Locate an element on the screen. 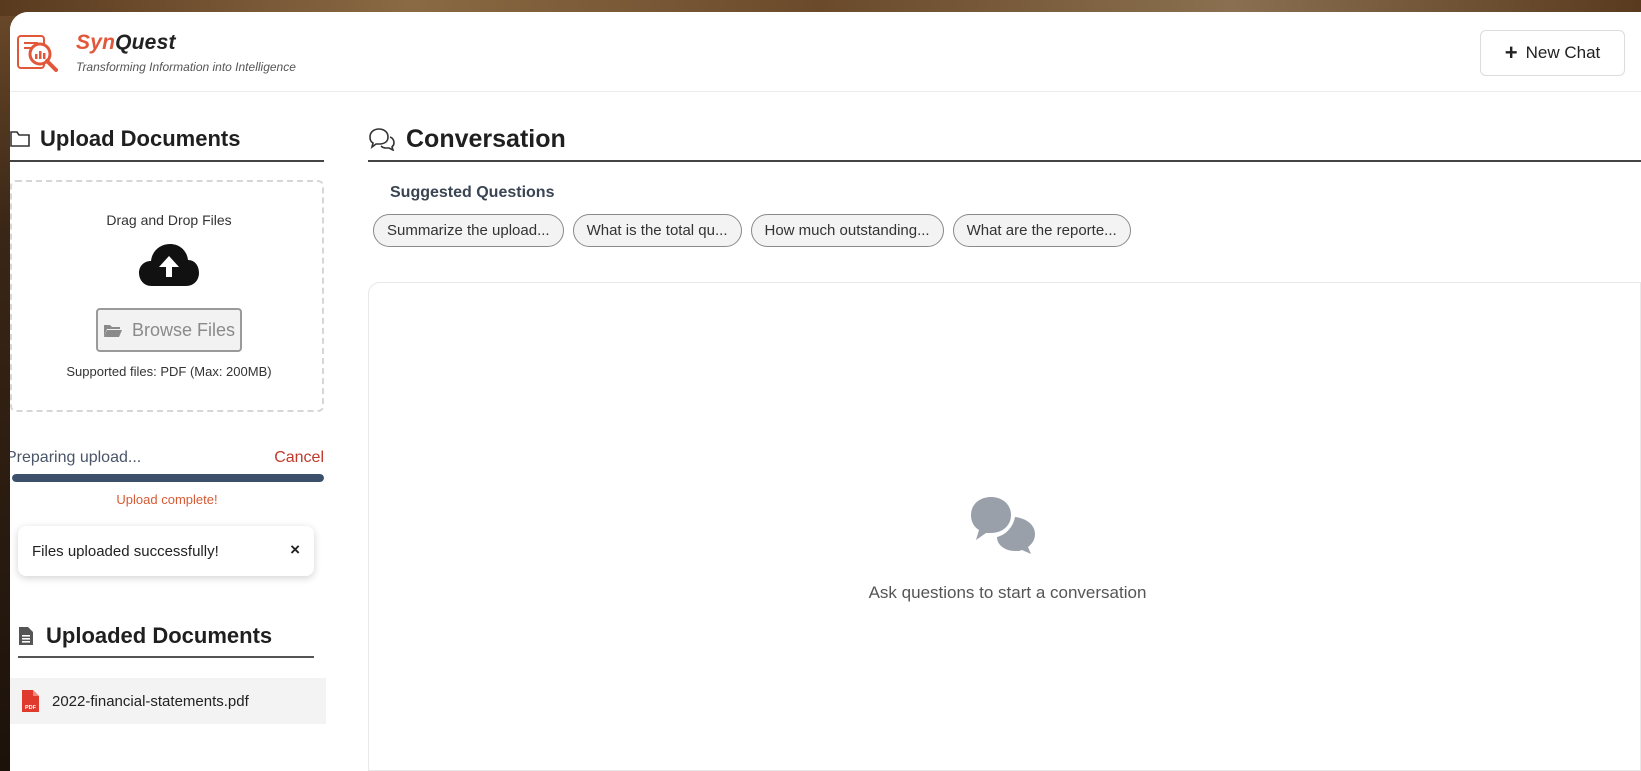 The height and width of the screenshot is (771, 1641). folder-icon is located at coordinates (20, 139).